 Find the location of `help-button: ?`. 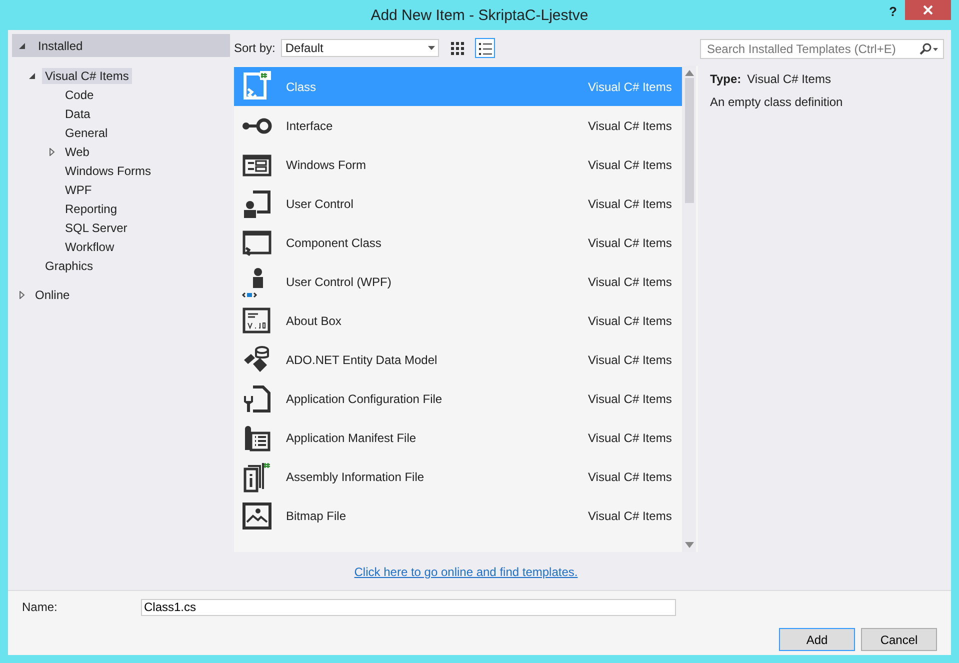

help-button: ? is located at coordinates (893, 11).